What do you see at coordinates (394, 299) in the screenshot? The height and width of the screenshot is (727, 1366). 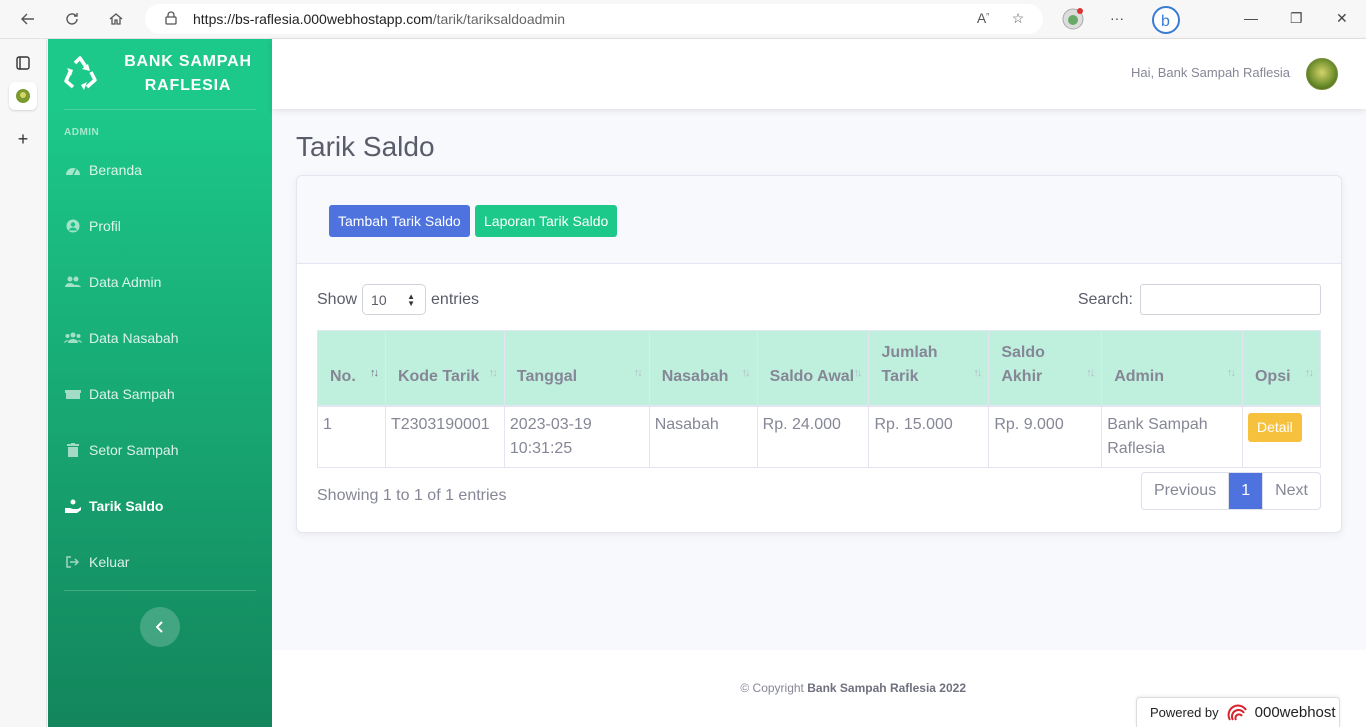 I see `entries-select: 10 ▲ ▼` at bounding box center [394, 299].